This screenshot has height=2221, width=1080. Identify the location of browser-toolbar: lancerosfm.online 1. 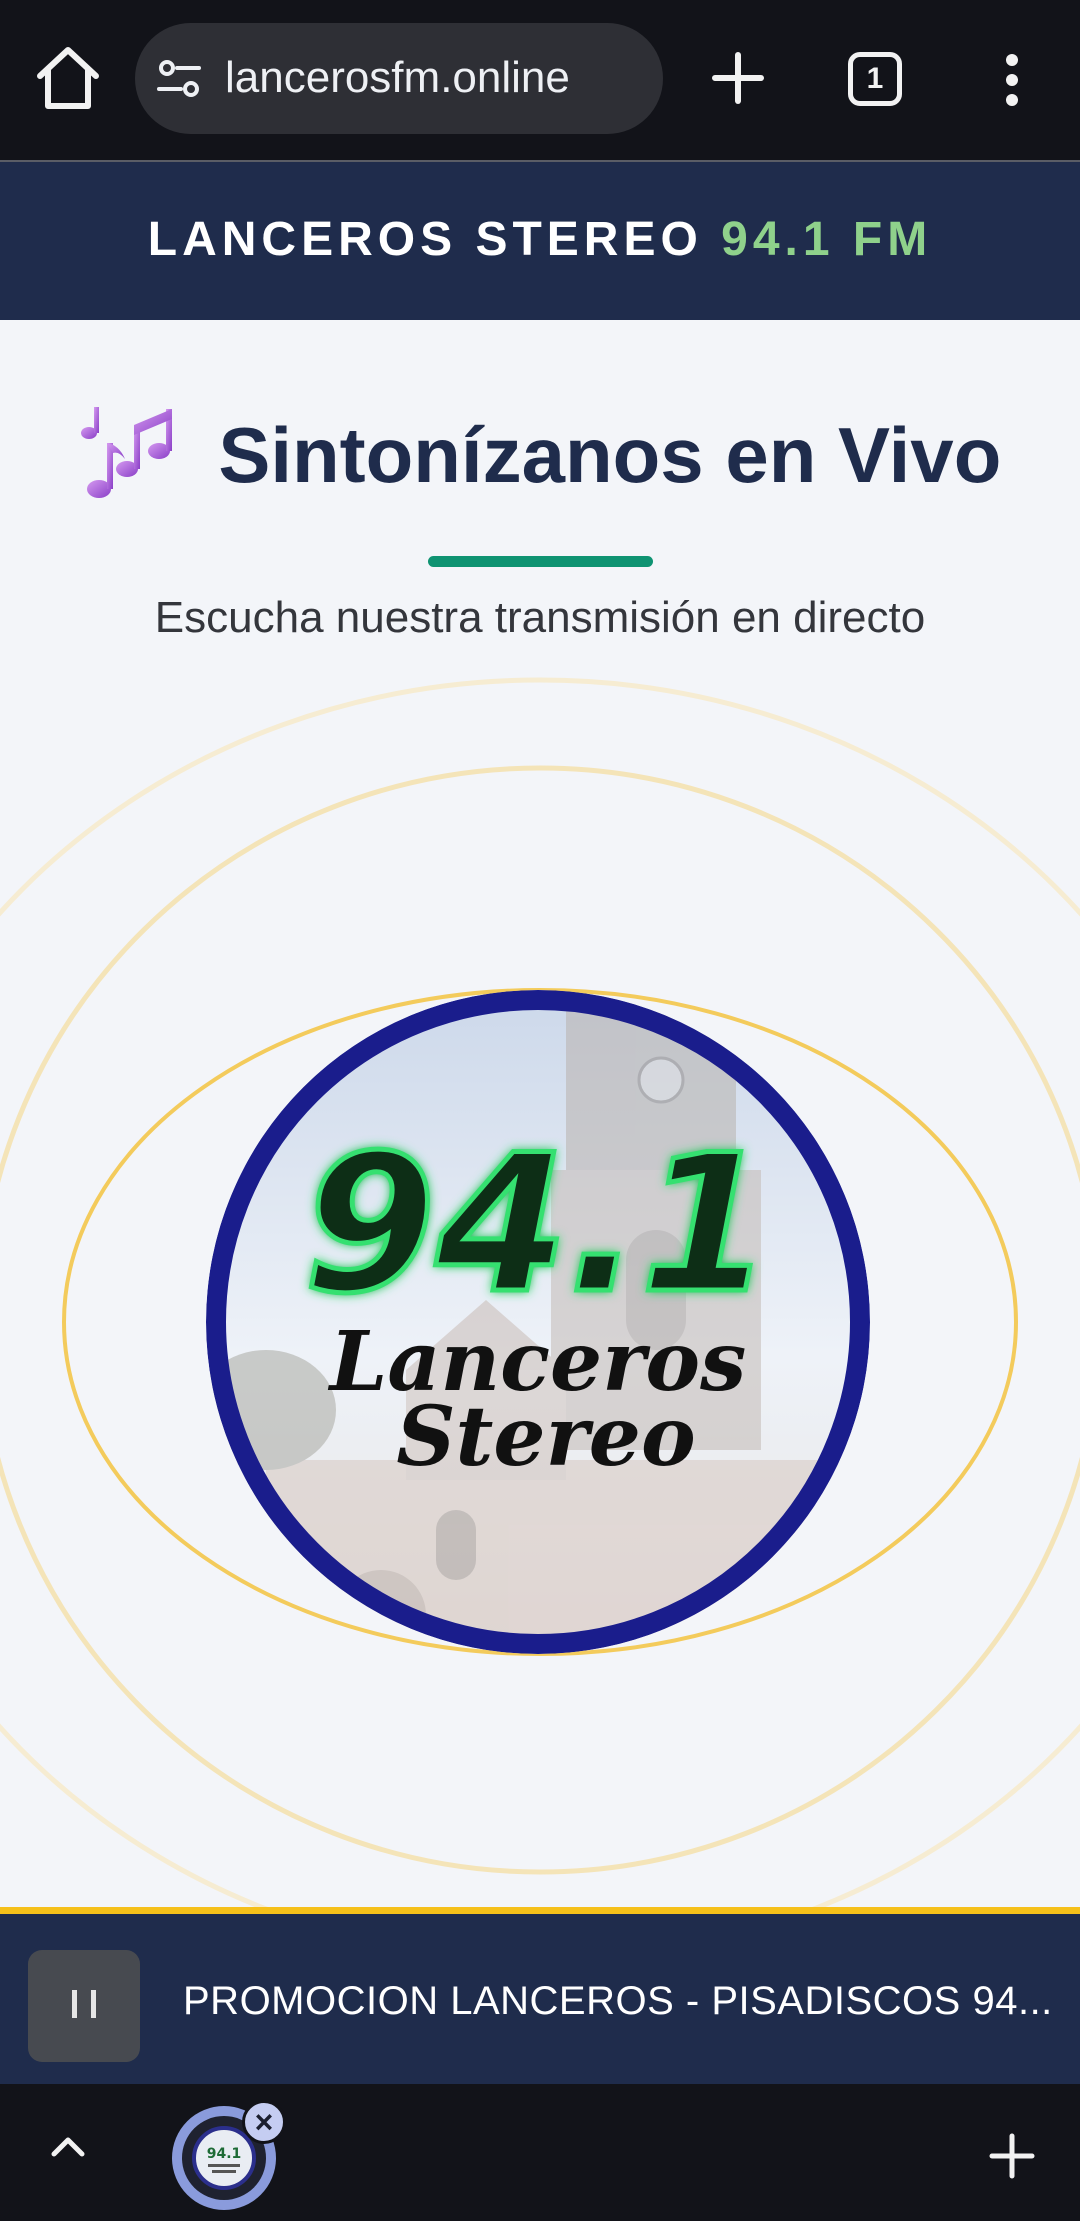
(540, 81).